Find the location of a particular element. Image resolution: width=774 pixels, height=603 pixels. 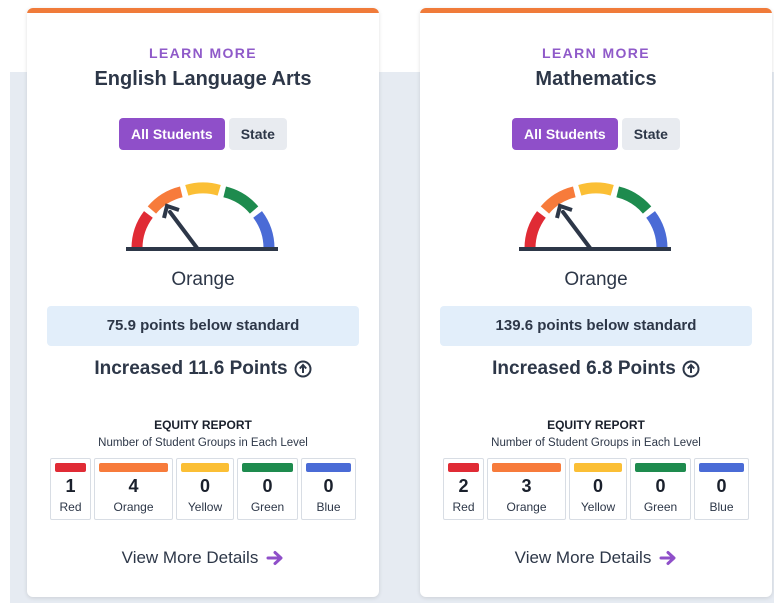

level-red: 1 Red is located at coordinates (70, 489).